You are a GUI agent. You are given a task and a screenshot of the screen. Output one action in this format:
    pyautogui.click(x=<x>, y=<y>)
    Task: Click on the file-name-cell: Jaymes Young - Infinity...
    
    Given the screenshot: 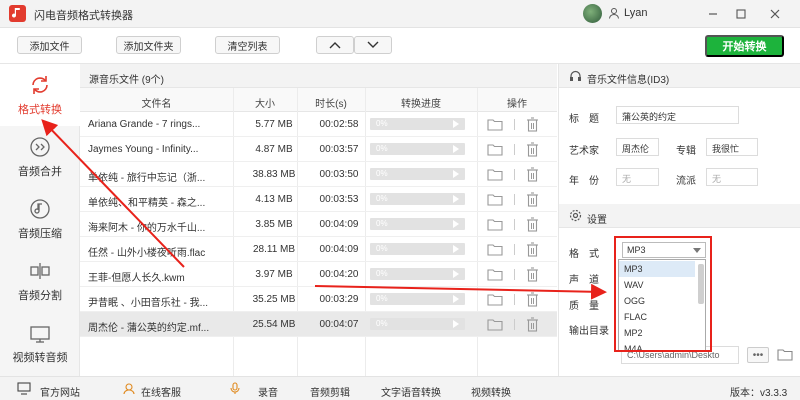 What is the action you would take?
    pyautogui.click(x=143, y=149)
    